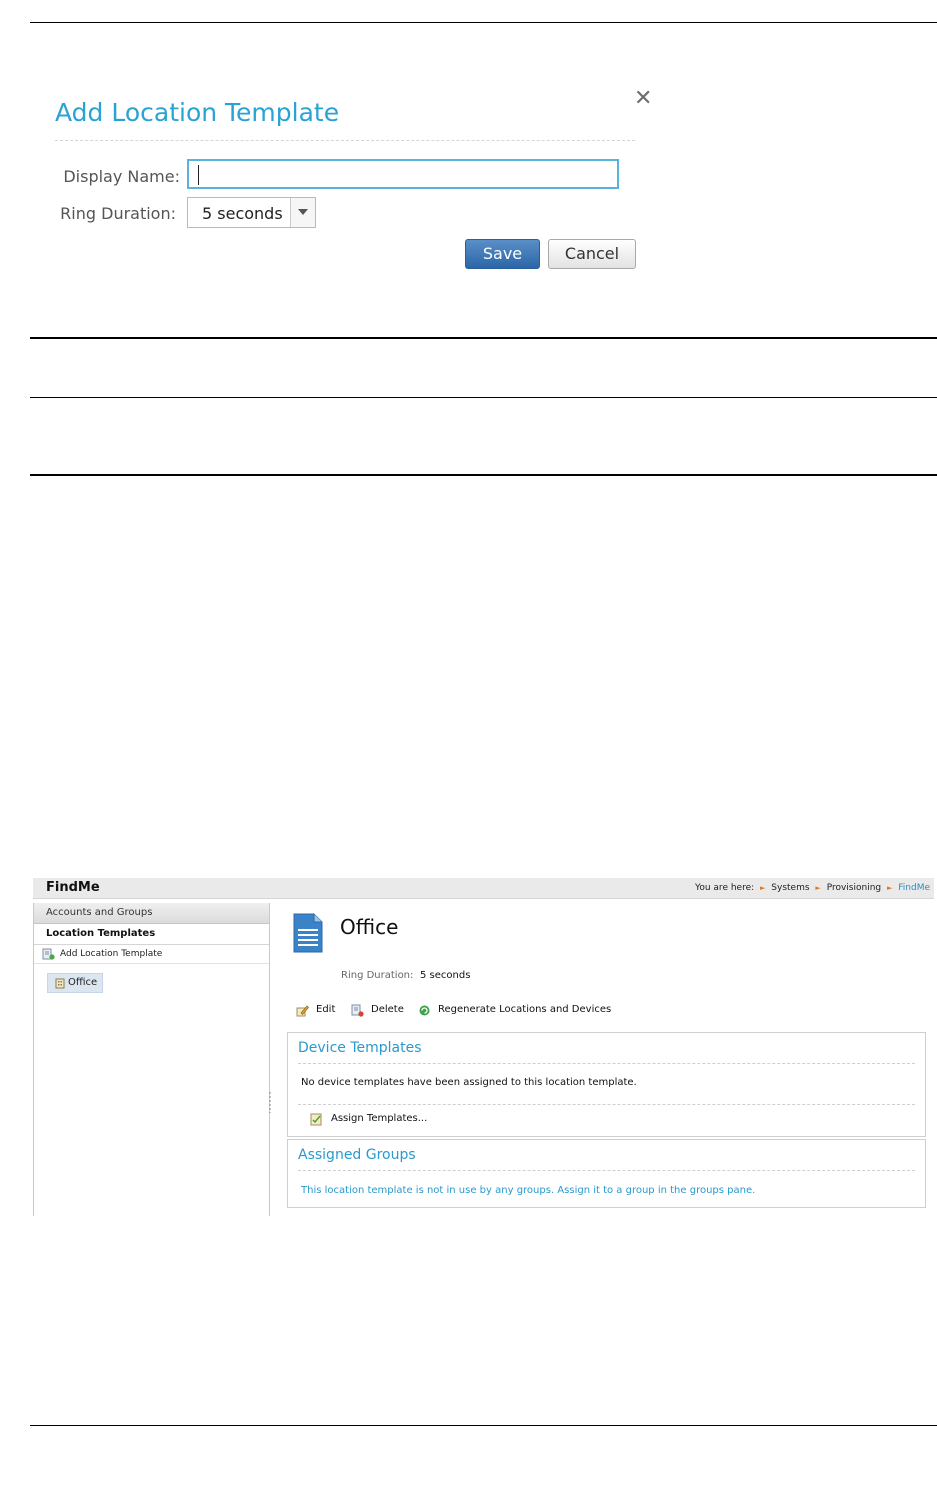  Describe the element at coordinates (483, 1425) in the screenshot. I see `bottom-rule` at that location.